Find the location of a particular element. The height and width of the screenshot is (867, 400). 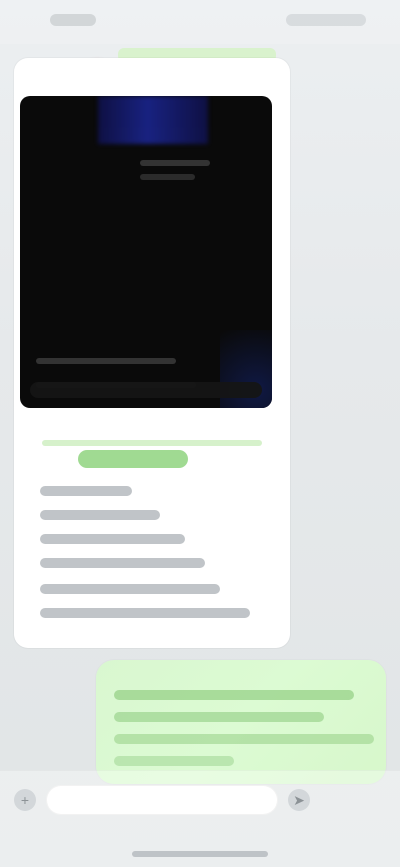

message-composer: + ➤ is located at coordinates (200, 818).